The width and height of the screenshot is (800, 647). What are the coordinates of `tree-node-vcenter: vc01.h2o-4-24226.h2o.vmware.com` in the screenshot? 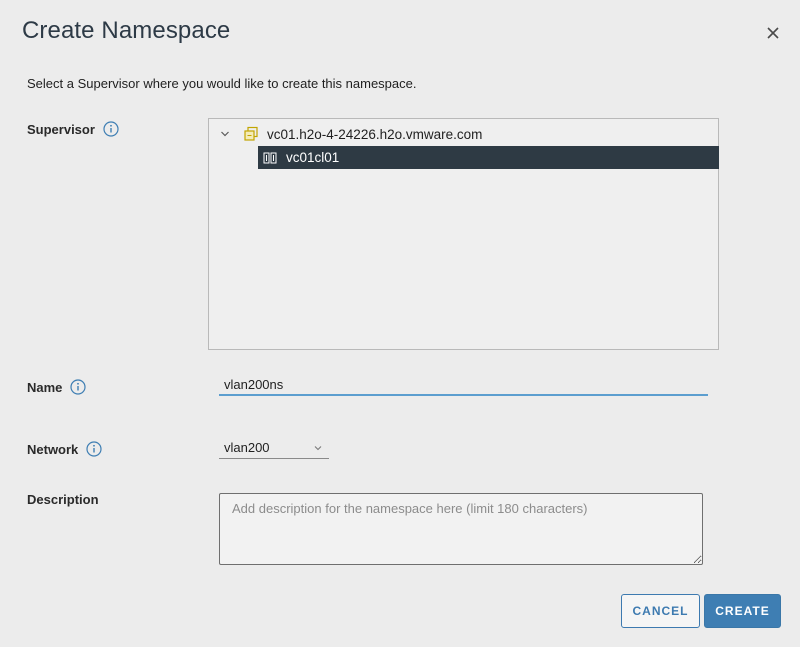 It's located at (350, 134).